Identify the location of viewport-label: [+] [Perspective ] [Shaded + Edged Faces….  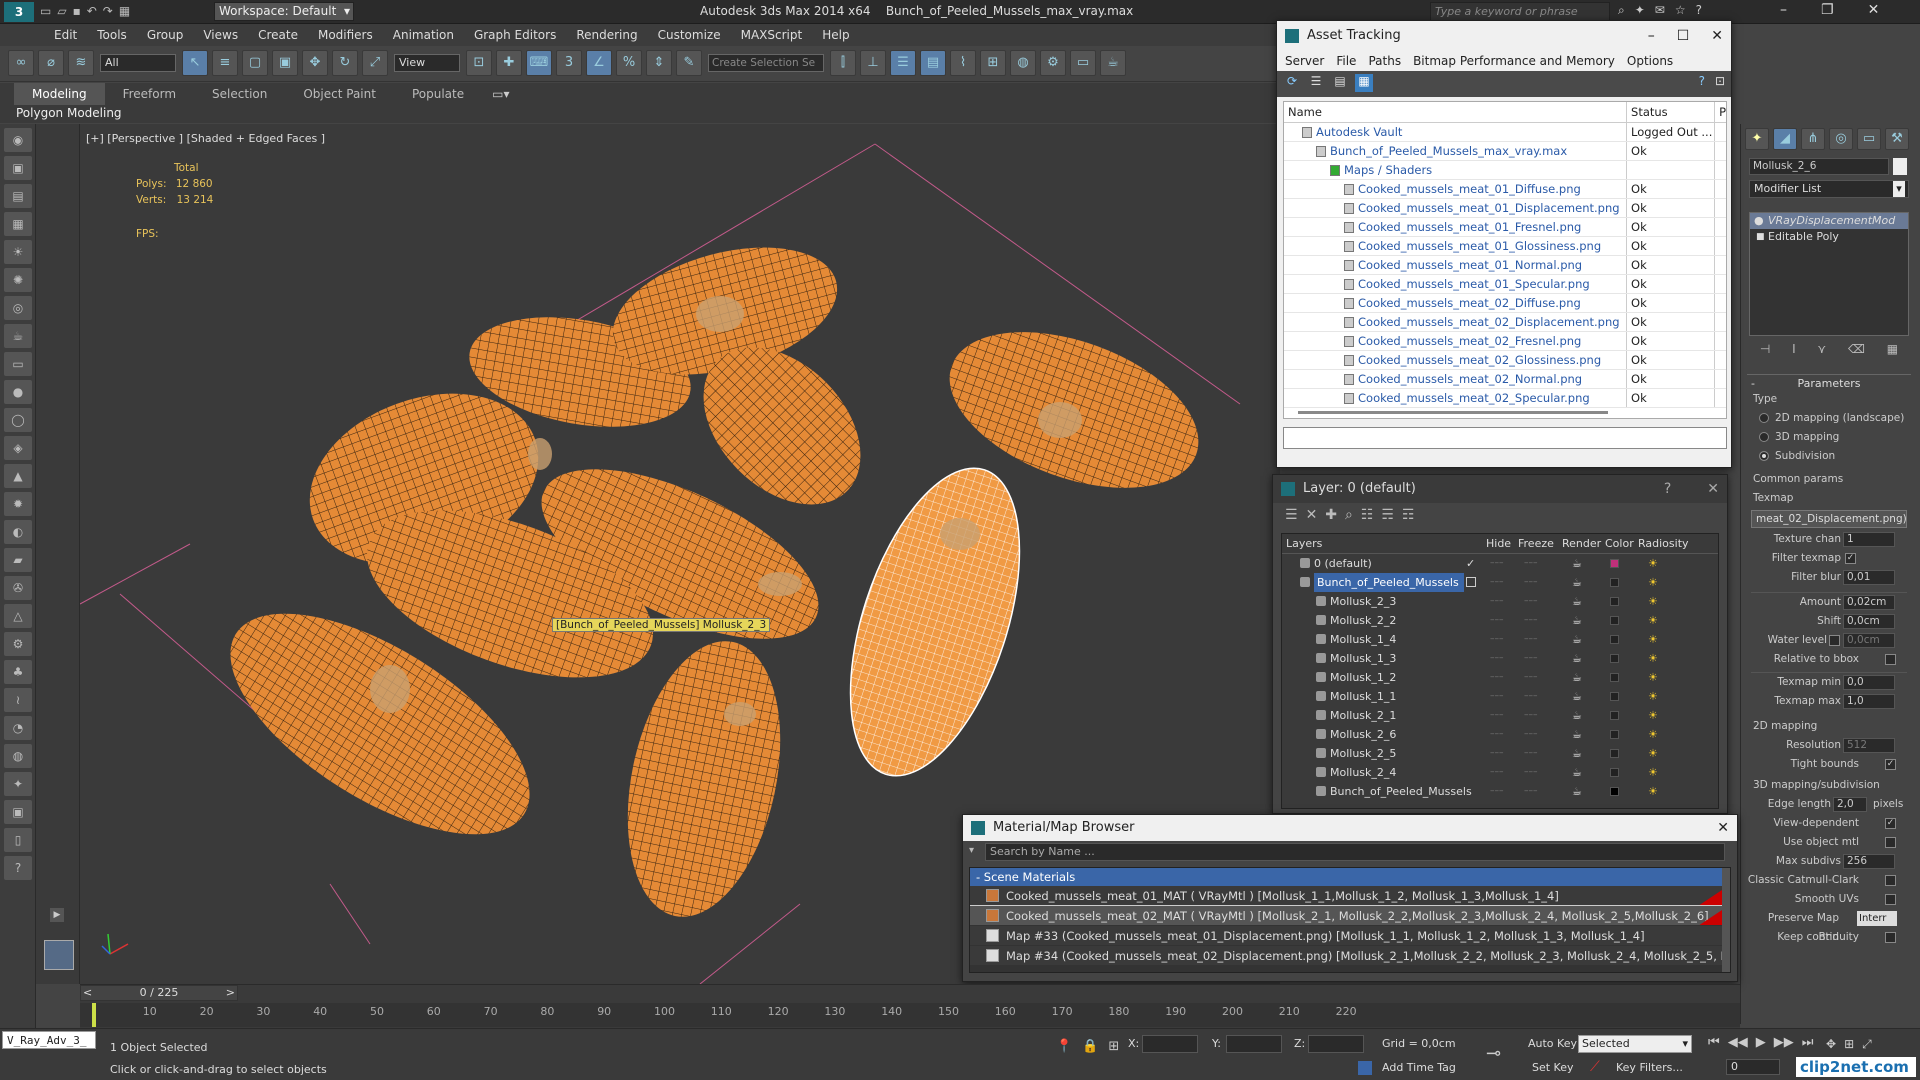
(205, 138).